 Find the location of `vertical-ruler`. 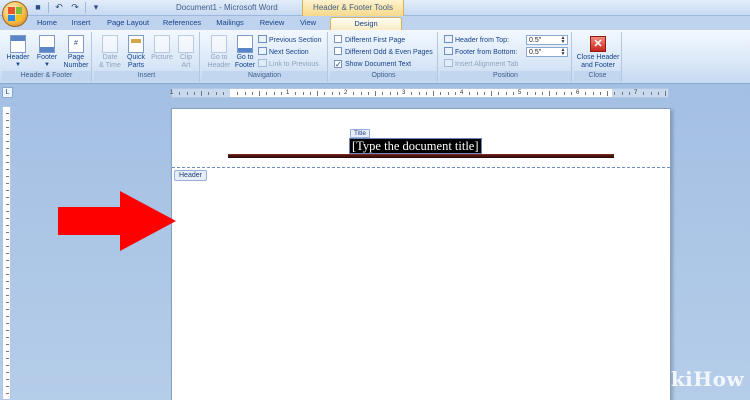

vertical-ruler is located at coordinates (6, 253).